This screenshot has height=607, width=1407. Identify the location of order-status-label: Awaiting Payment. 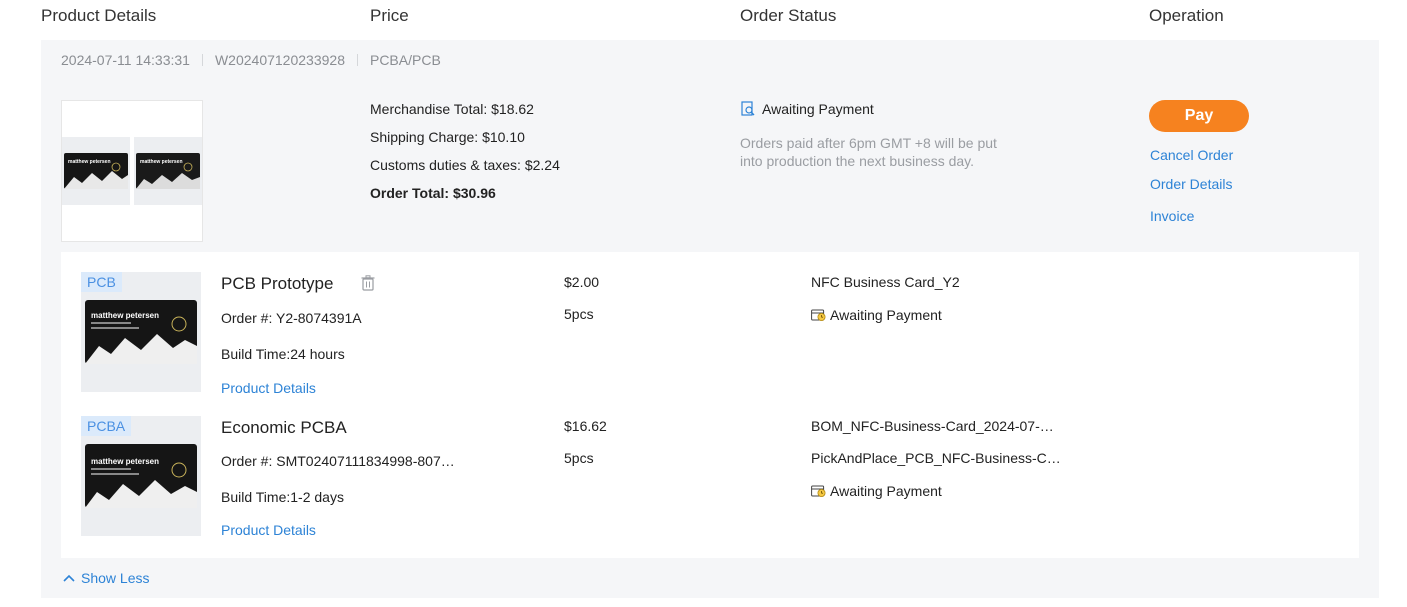
(818, 109).